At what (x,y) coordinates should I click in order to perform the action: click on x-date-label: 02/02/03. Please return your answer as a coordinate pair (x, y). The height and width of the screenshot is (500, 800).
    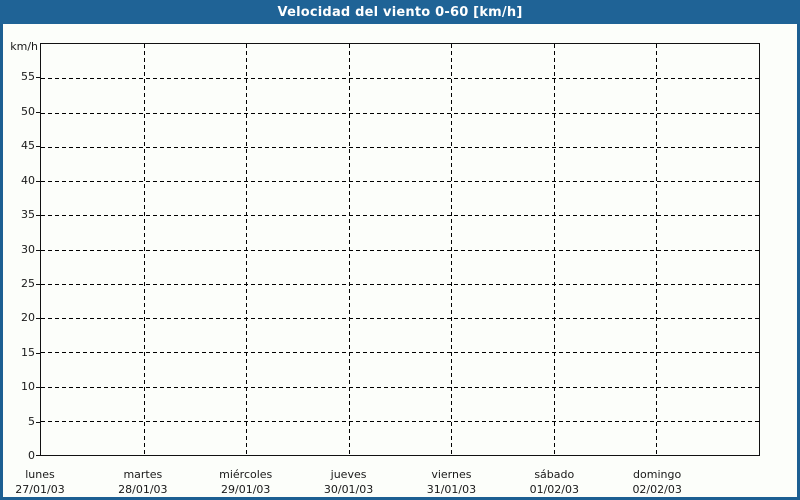
    Looking at the image, I should click on (657, 489).